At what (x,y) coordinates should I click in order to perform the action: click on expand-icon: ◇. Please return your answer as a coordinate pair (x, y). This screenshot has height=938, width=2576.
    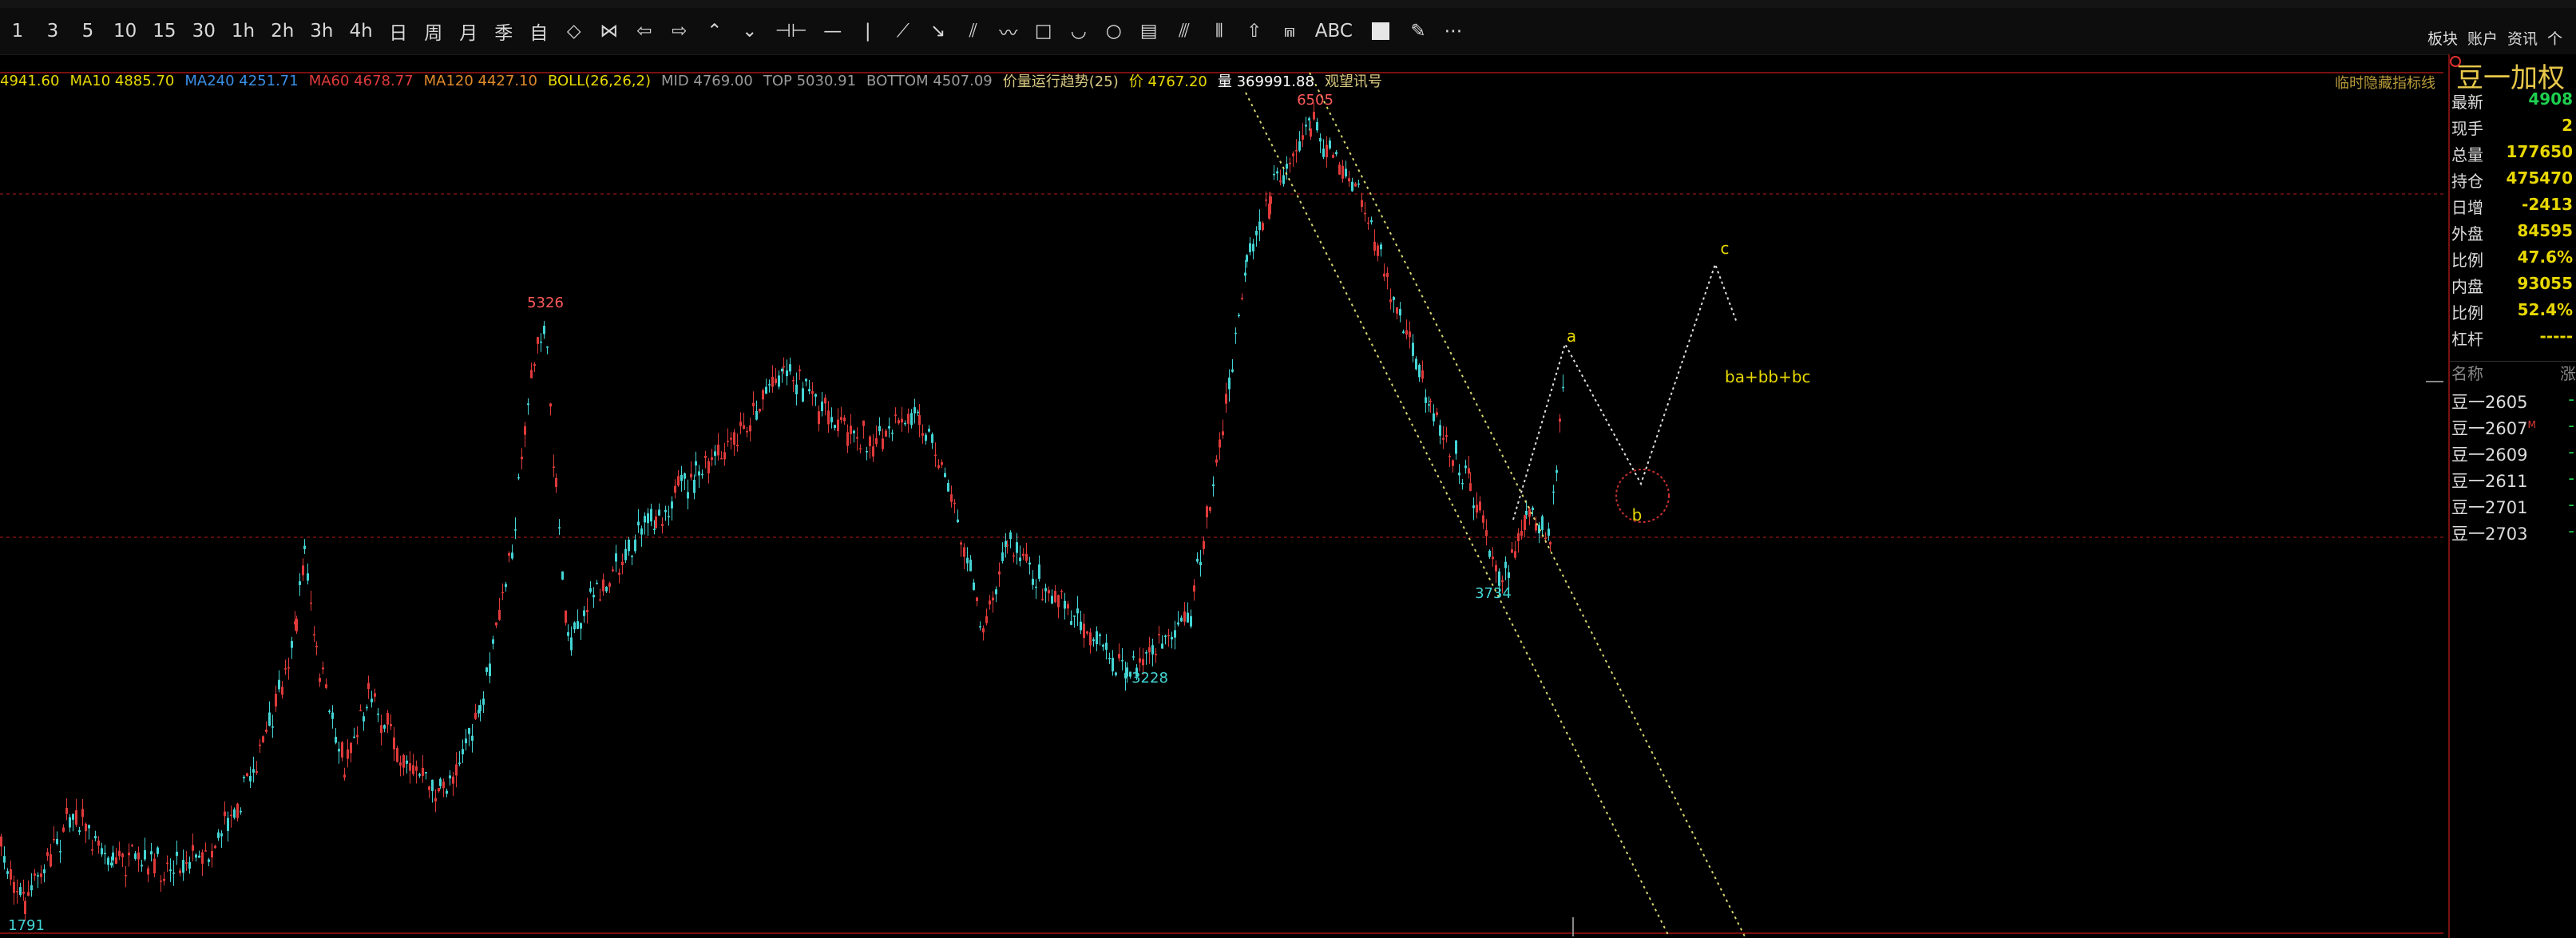
    Looking at the image, I should click on (574, 31).